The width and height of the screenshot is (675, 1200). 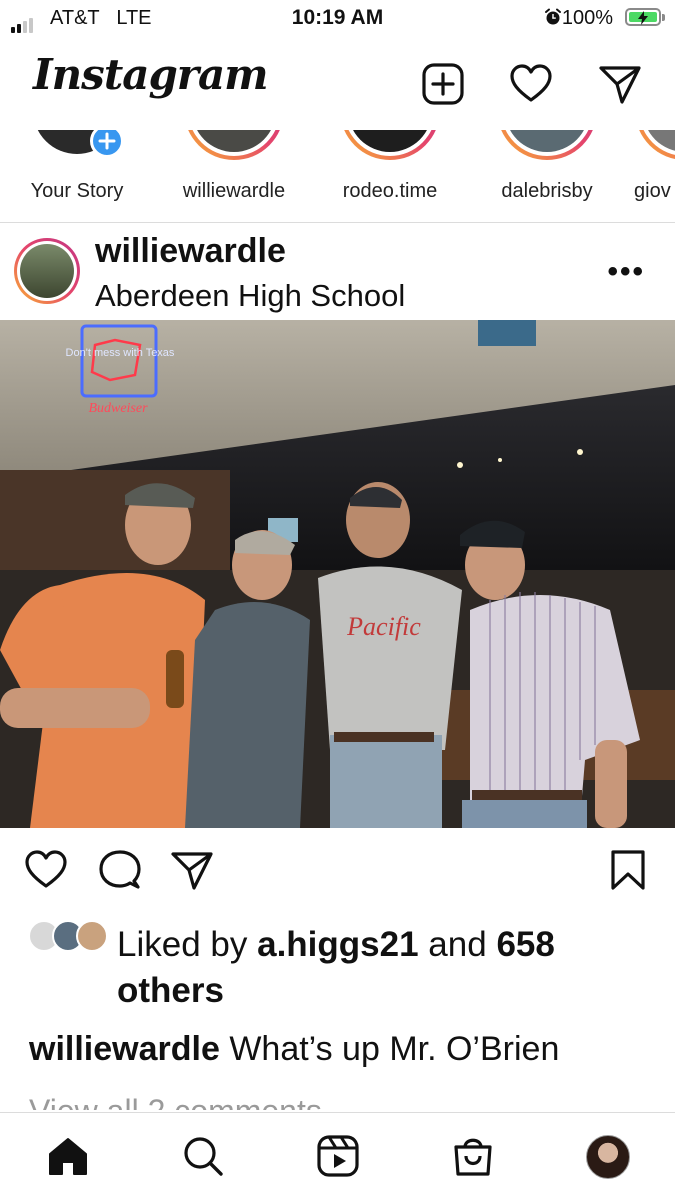 What do you see at coordinates (234, 191) in the screenshot?
I see `story-name: williewardle` at bounding box center [234, 191].